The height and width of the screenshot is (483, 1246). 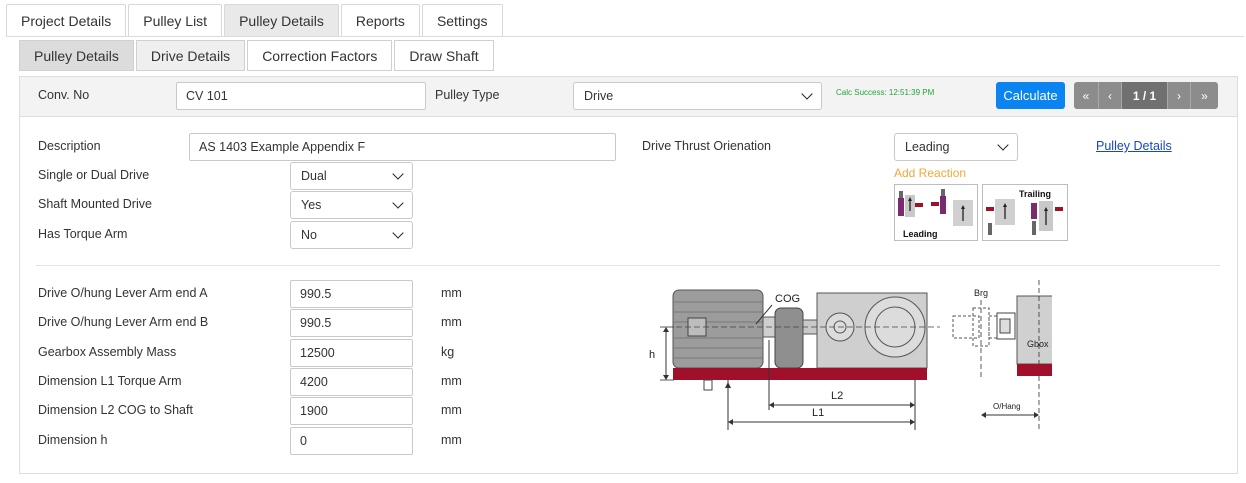 What do you see at coordinates (175, 20) in the screenshot?
I see `tab-pulley-list: Pulley List` at bounding box center [175, 20].